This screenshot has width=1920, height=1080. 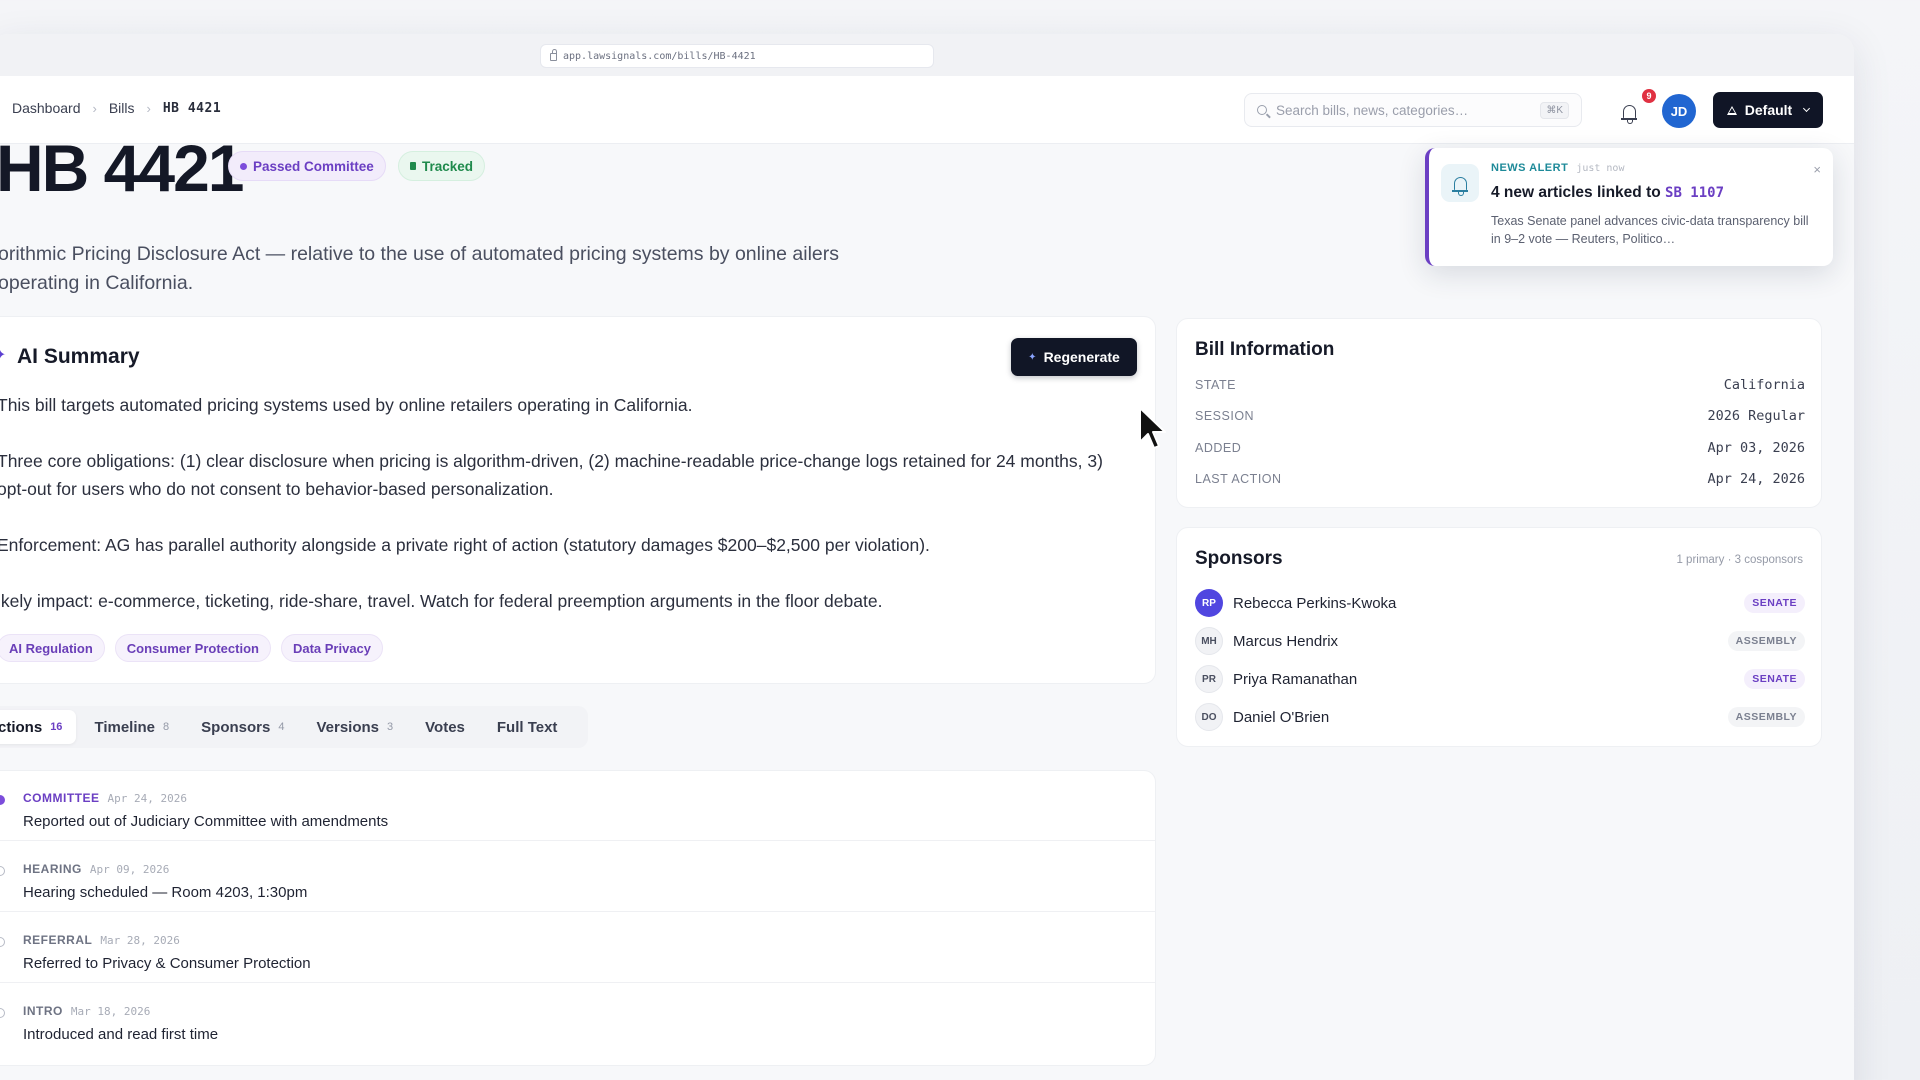 I want to click on toast-title-text: 4 new articles linked to, so click(x=1576, y=192).